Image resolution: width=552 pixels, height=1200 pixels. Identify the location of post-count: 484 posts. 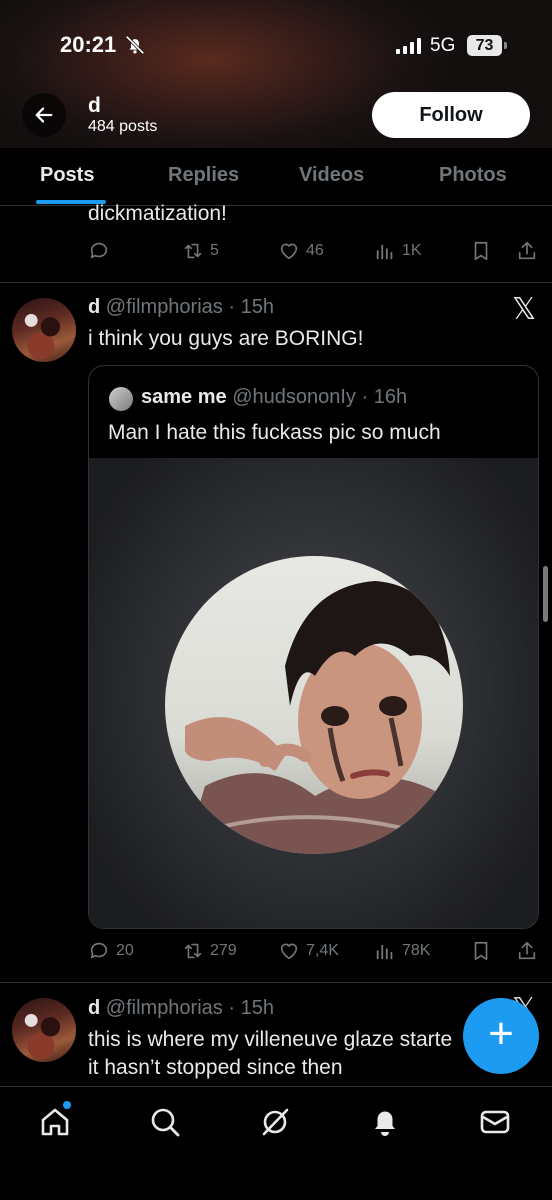
(123, 126).